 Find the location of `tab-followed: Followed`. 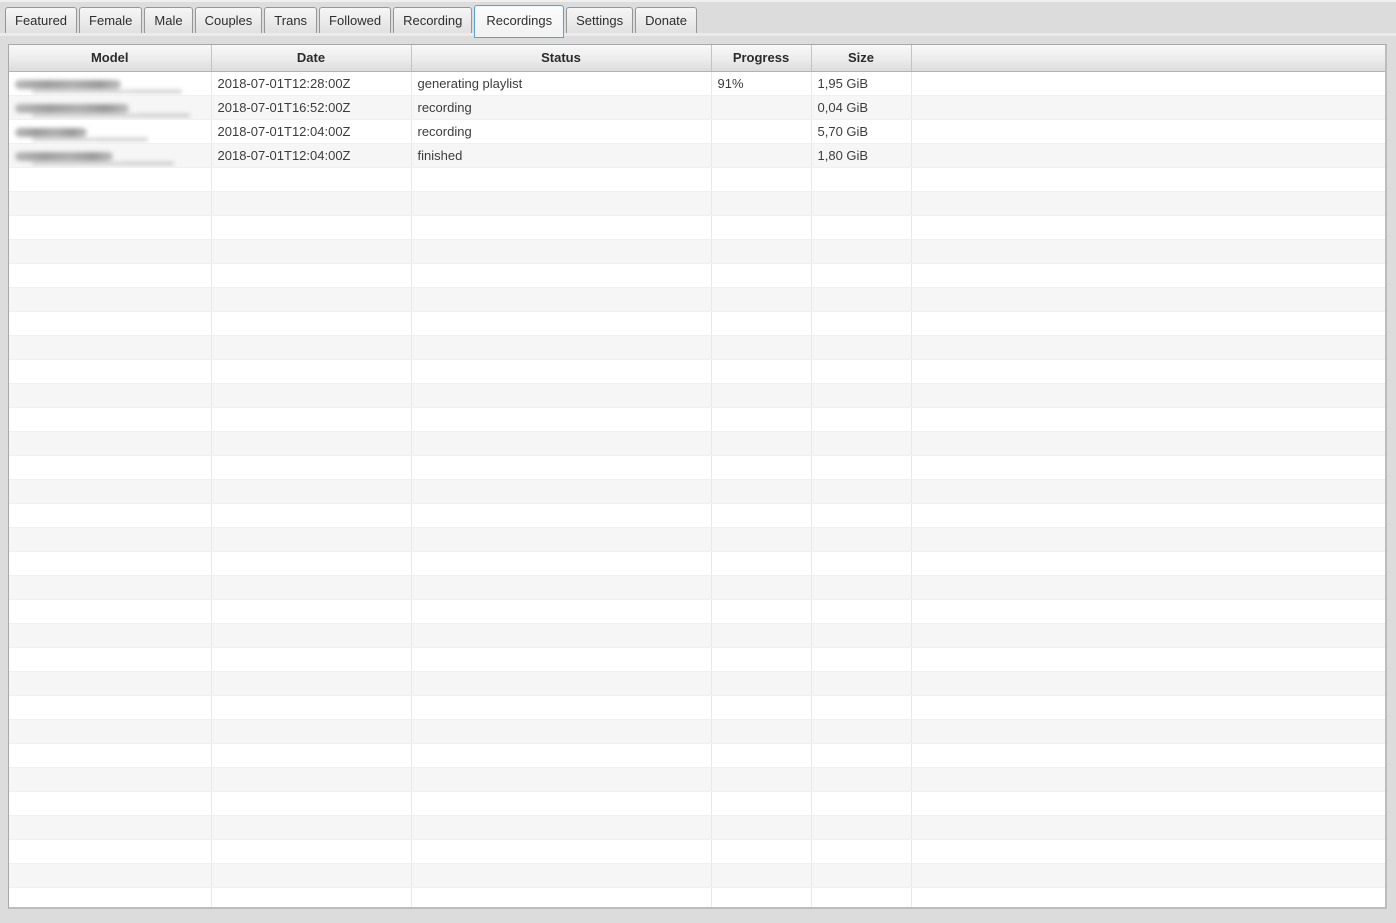

tab-followed: Followed is located at coordinates (355, 21).